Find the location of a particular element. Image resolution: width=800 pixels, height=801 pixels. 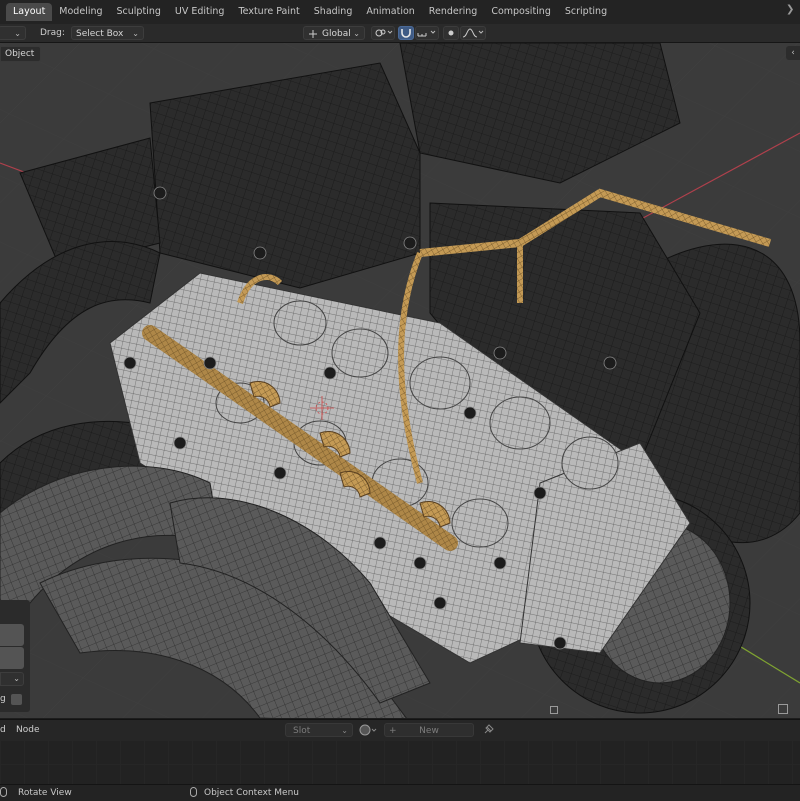

snap-increment-icon is located at coordinates (426, 33).